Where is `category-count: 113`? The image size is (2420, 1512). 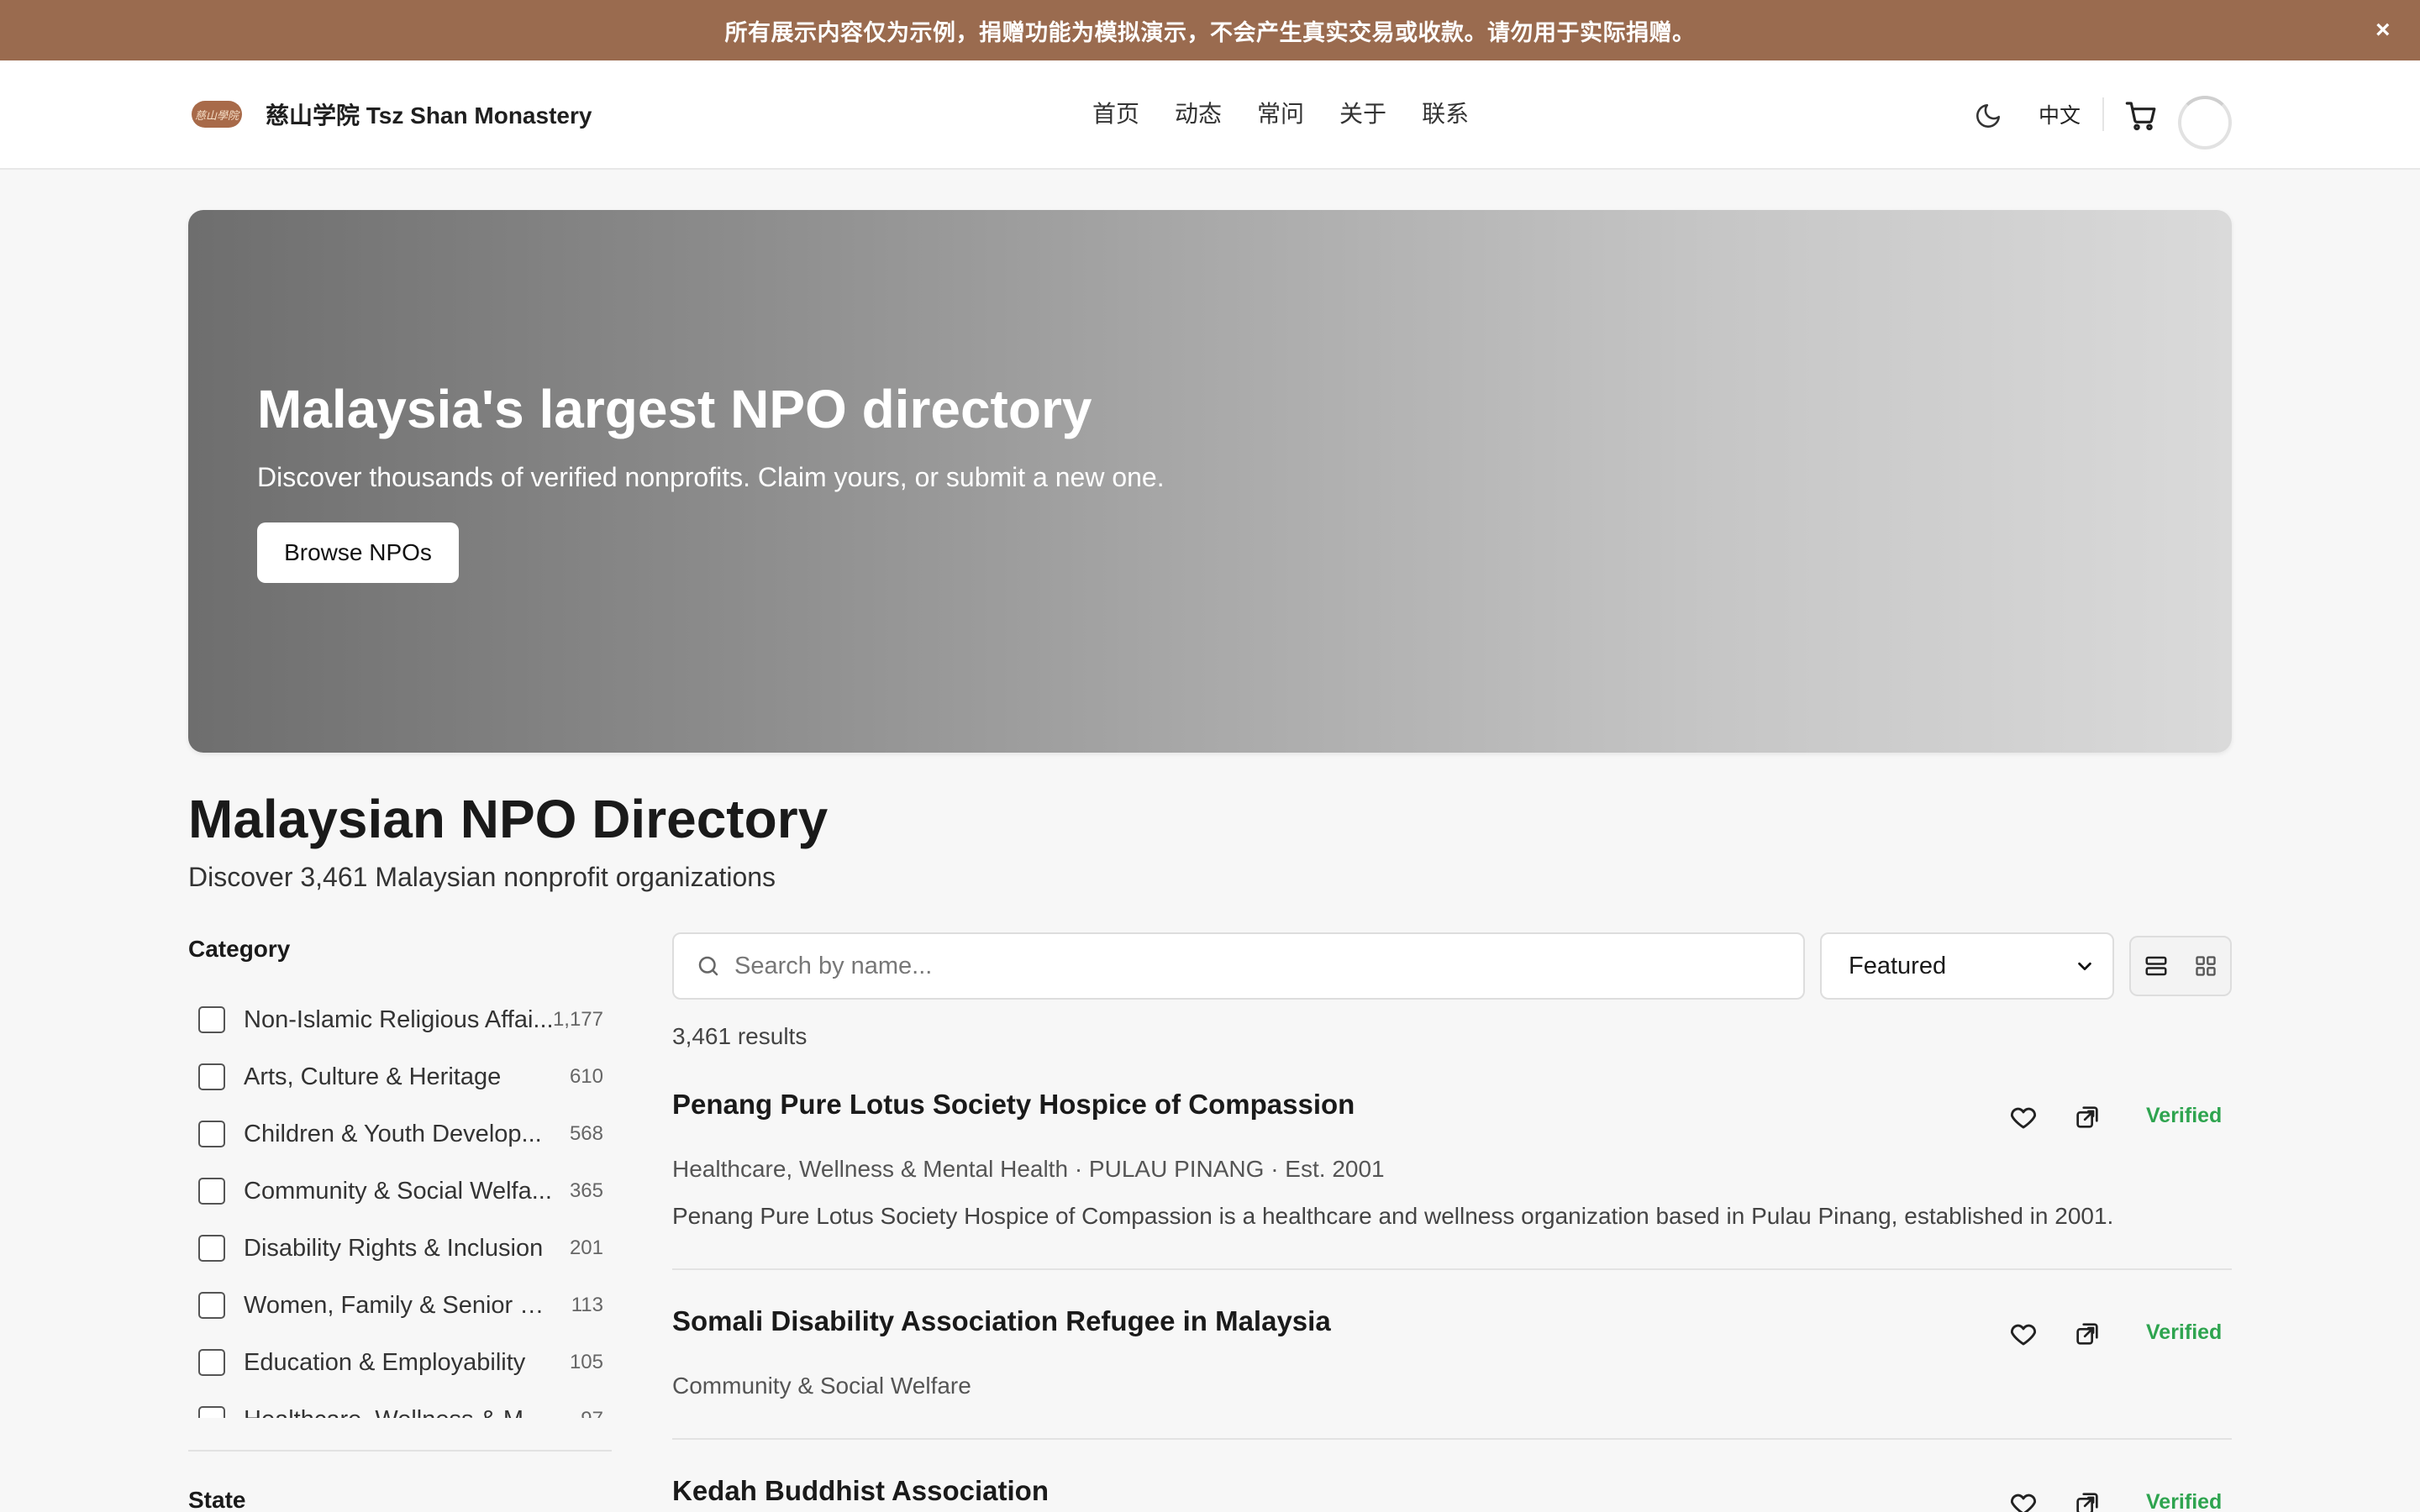
category-count: 113 is located at coordinates (587, 1305).